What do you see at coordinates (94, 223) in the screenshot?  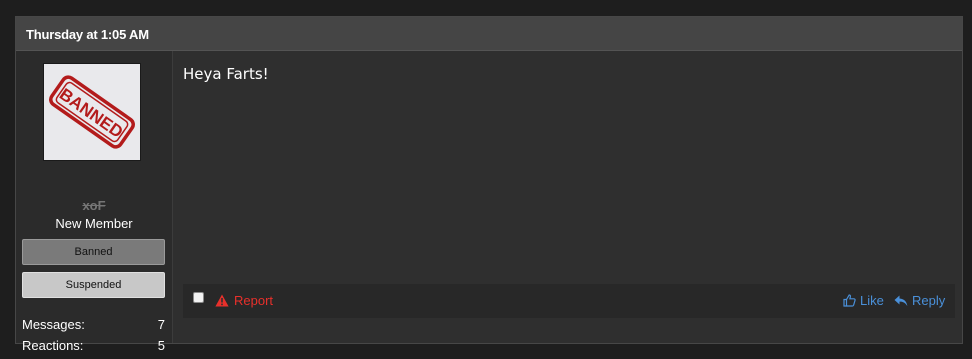 I see `user-title: New Member` at bounding box center [94, 223].